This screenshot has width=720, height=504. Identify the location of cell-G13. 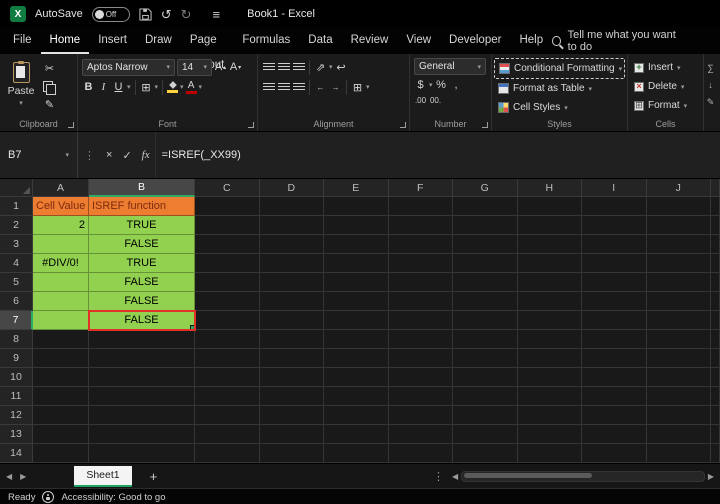
(485, 434).